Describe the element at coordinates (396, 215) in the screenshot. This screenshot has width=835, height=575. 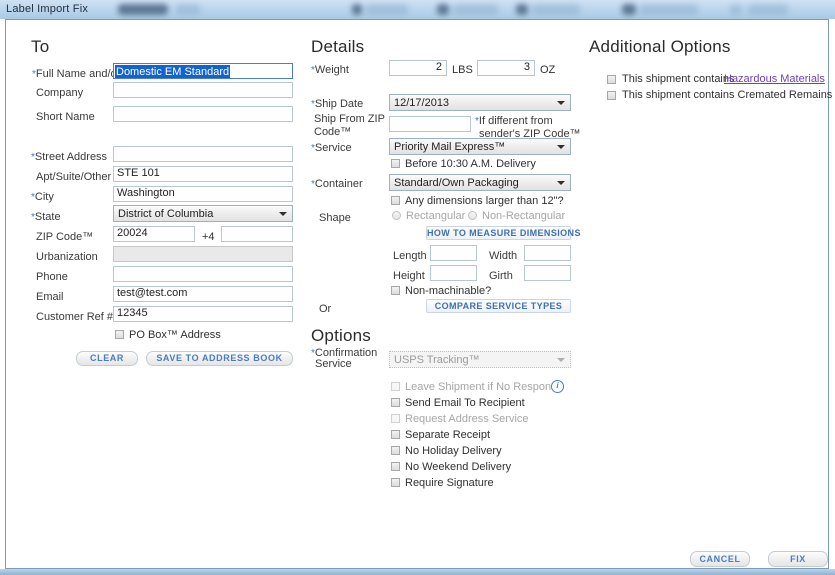
I see `shape-rectangular-radio` at that location.